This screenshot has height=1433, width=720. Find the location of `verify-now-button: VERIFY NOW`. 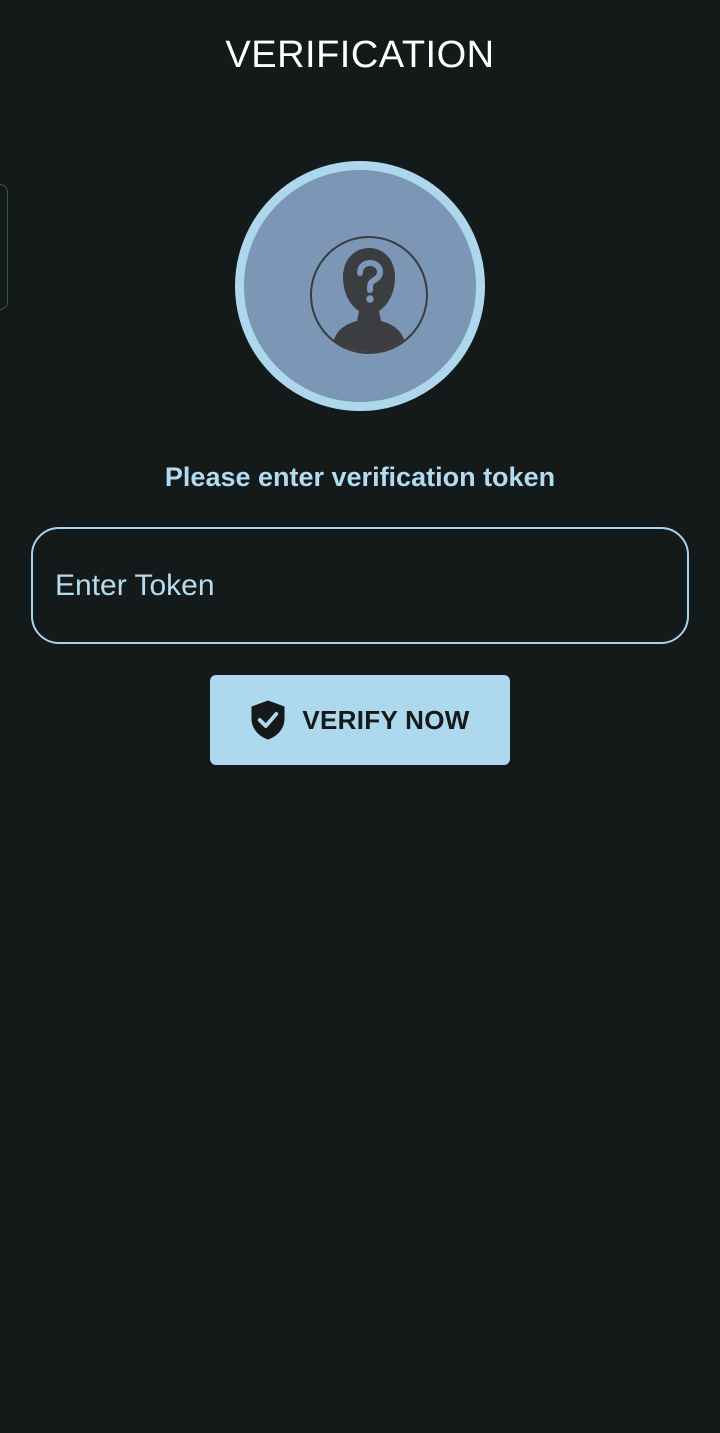

verify-now-button: VERIFY NOW is located at coordinates (360, 720).